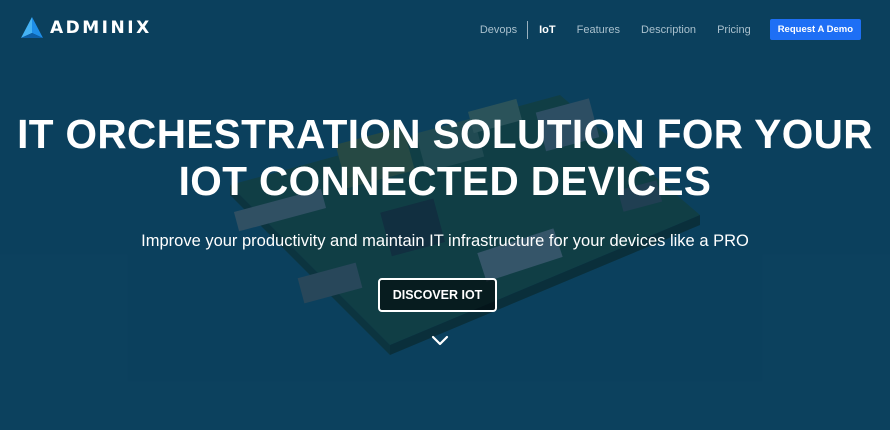  What do you see at coordinates (815, 29) in the screenshot?
I see `request-demo-button: Request A Demo` at bounding box center [815, 29].